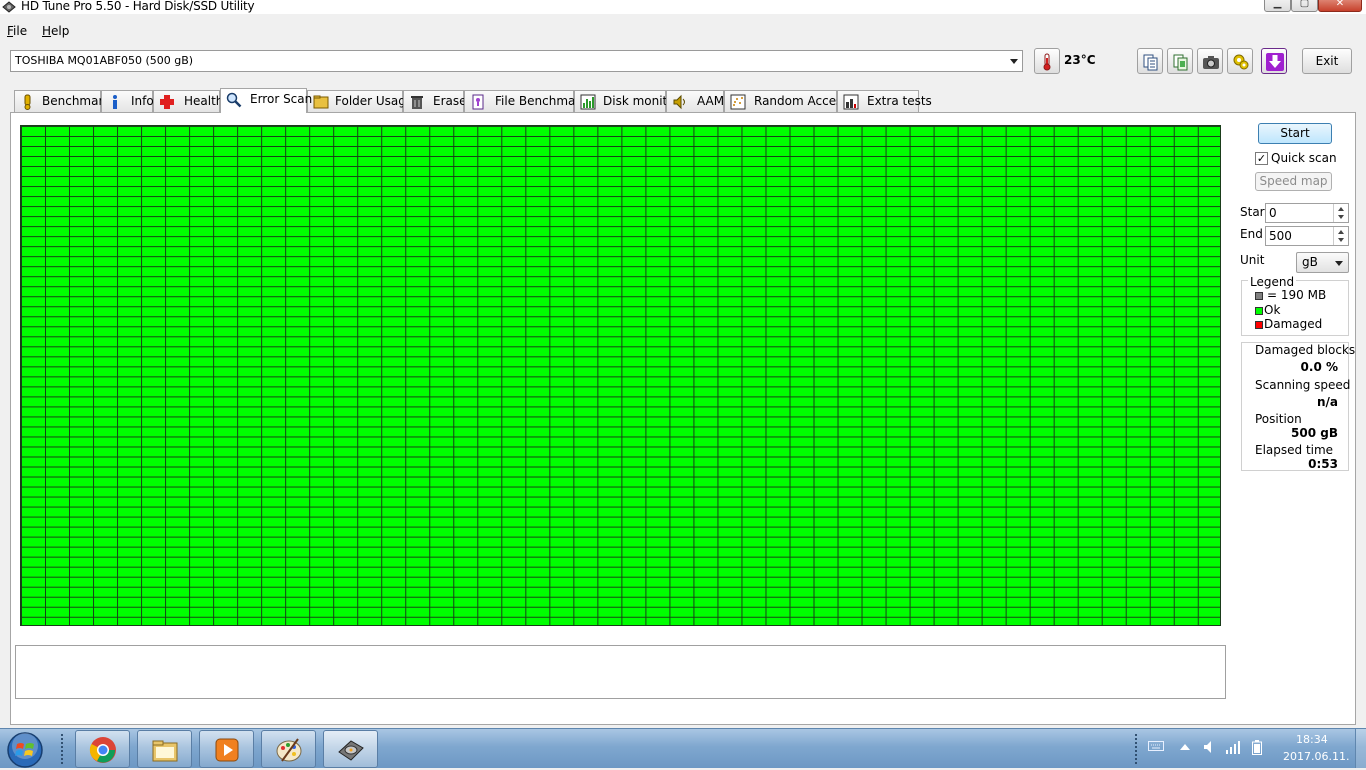 This screenshot has width=1366, height=770. I want to click on save-icon, so click(1275, 62).